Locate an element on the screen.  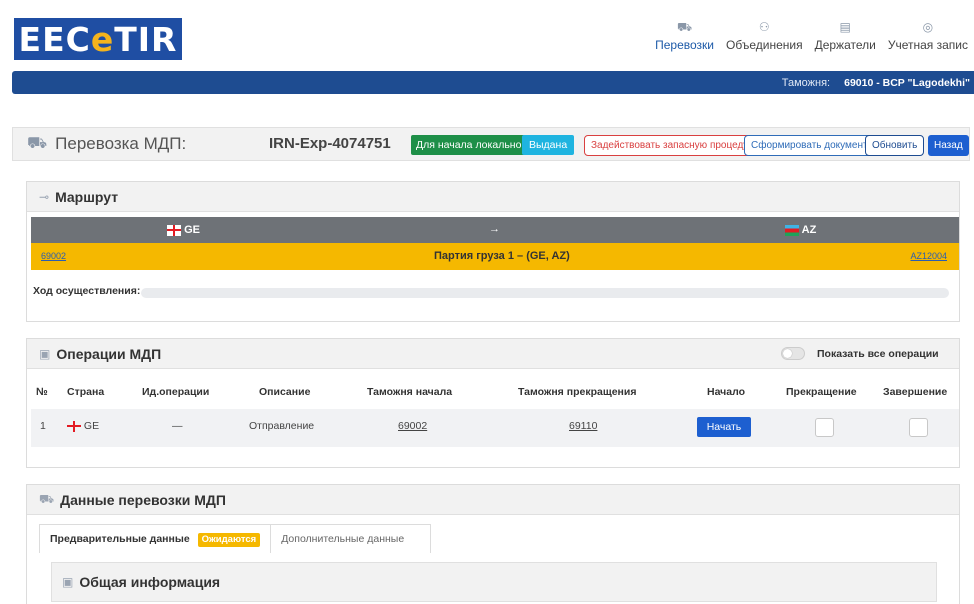
tab-preliminary-label: Предварительные данные is located at coordinates (120, 539).